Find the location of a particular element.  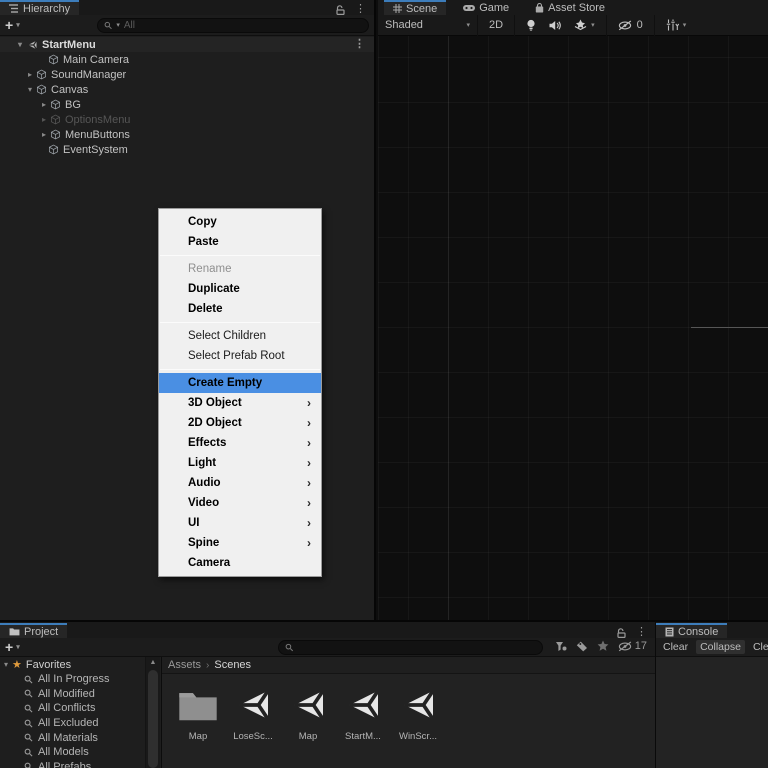

project-menu-icon: ⋮ is located at coordinates (641, 632).